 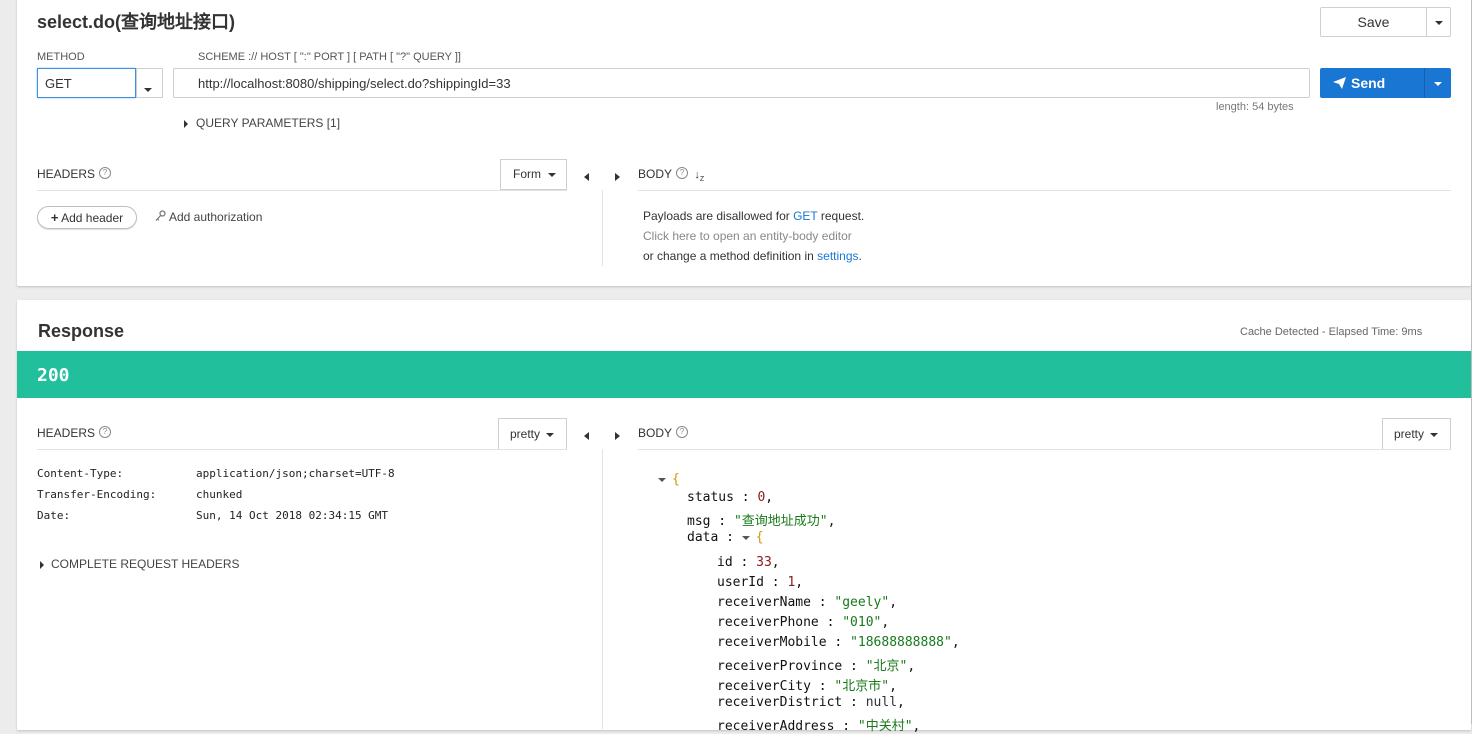 I want to click on json-value: "北京市", so click(x=862, y=686).